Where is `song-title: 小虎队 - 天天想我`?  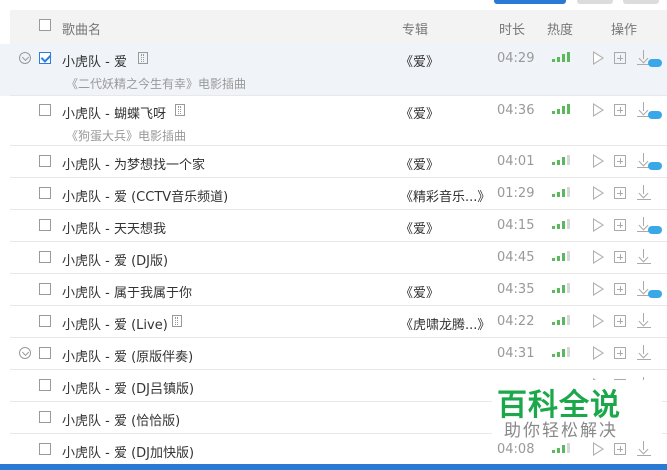
song-title: 小虎队 - 天天想我 is located at coordinates (114, 227).